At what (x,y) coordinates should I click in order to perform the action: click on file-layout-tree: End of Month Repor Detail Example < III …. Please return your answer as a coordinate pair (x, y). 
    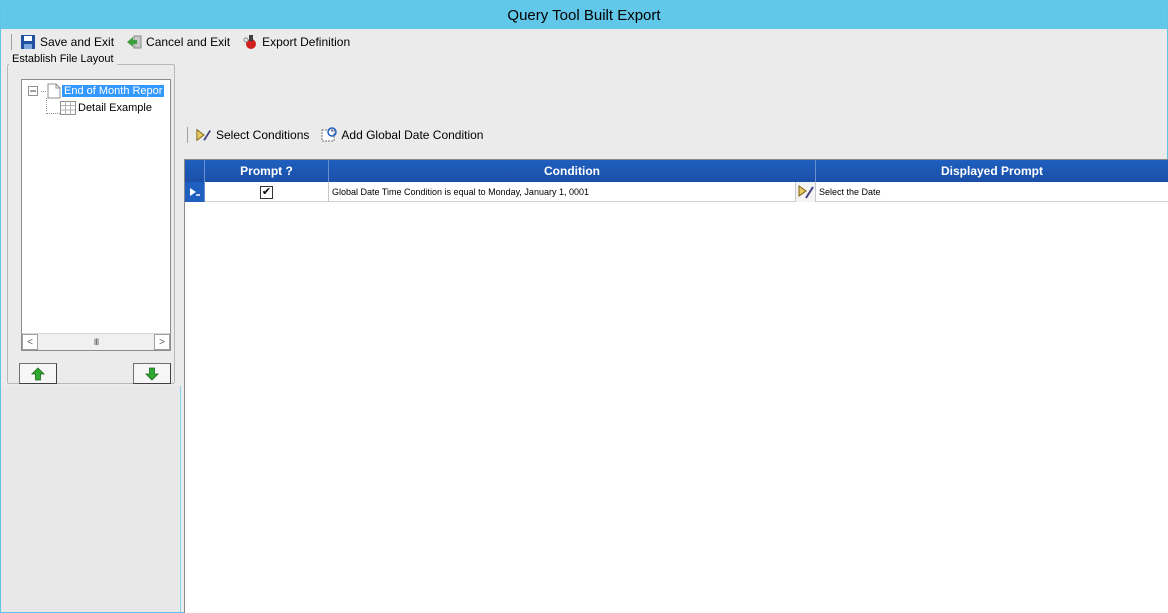
    Looking at the image, I should click on (96, 215).